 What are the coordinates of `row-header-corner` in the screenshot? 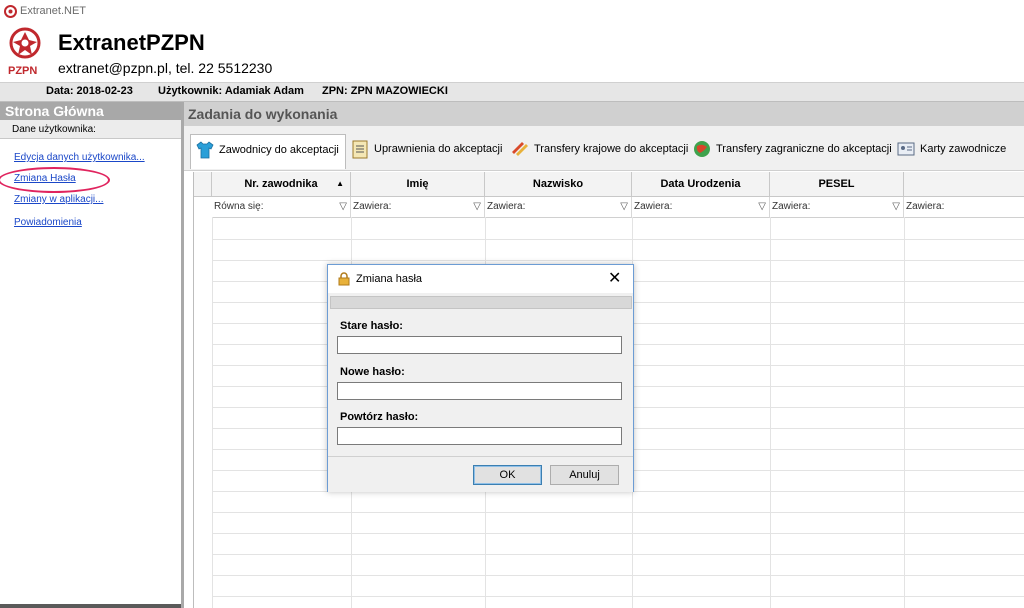 It's located at (203, 184).